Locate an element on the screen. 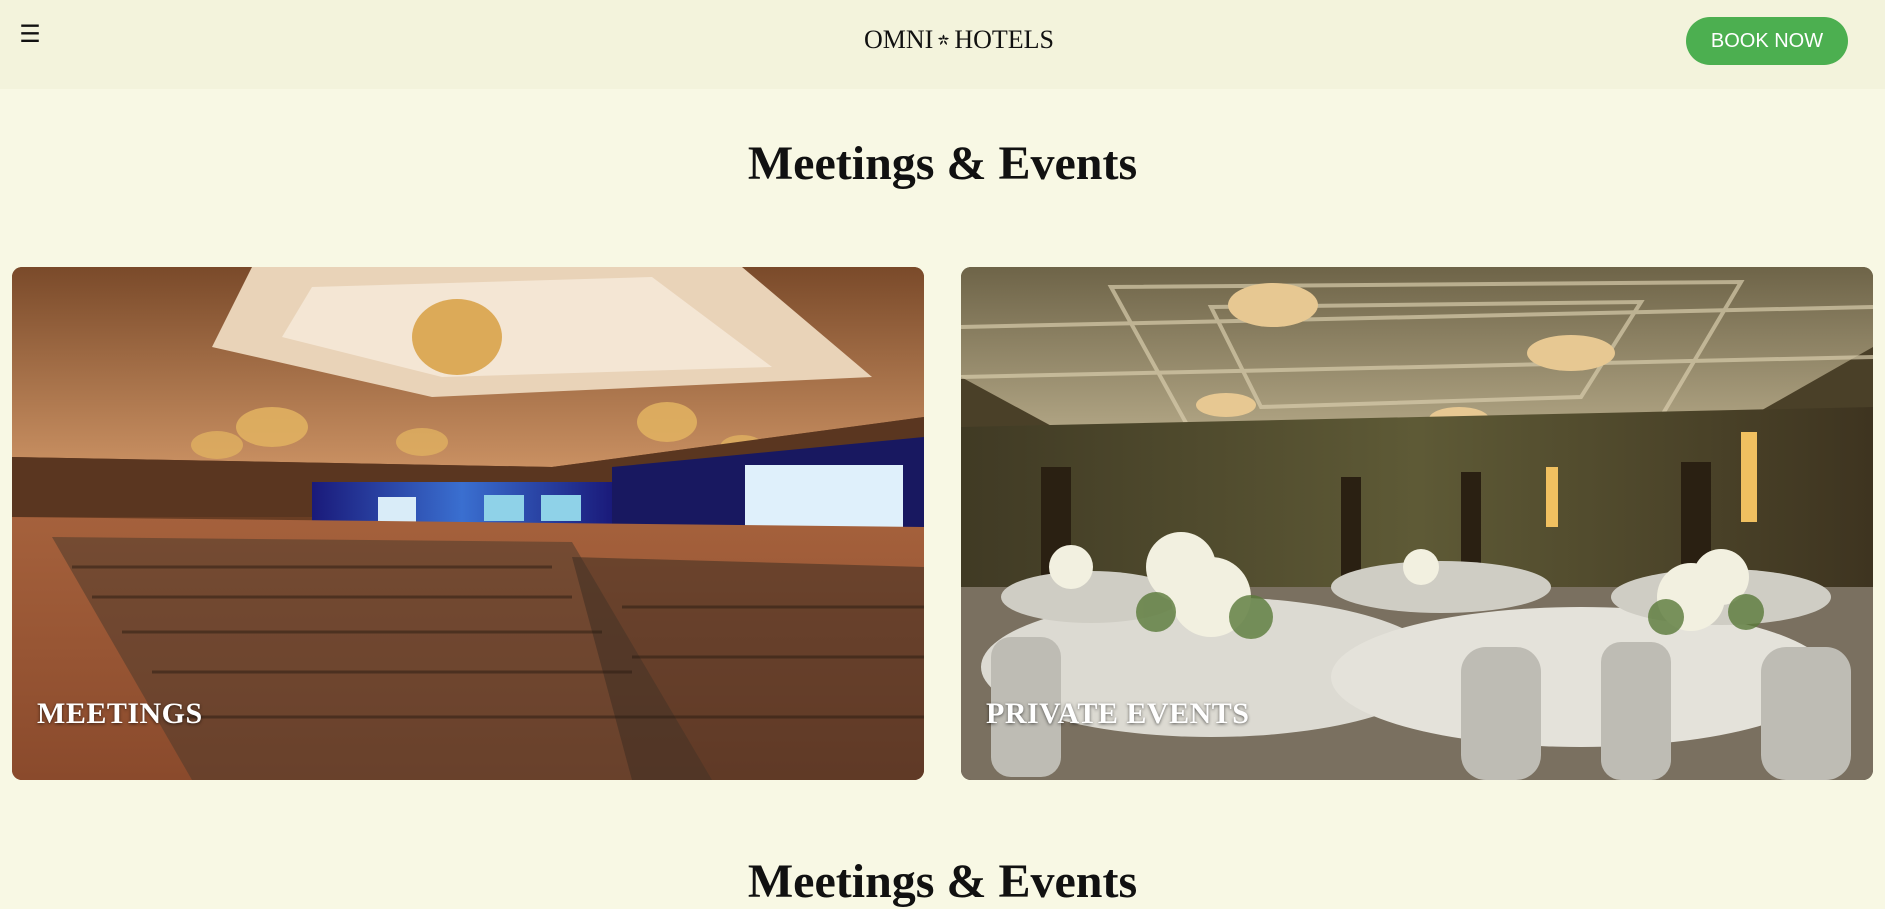 This screenshot has height=909, width=1885. omni-hotels-logo: OMNI HOTELS is located at coordinates (959, 40).